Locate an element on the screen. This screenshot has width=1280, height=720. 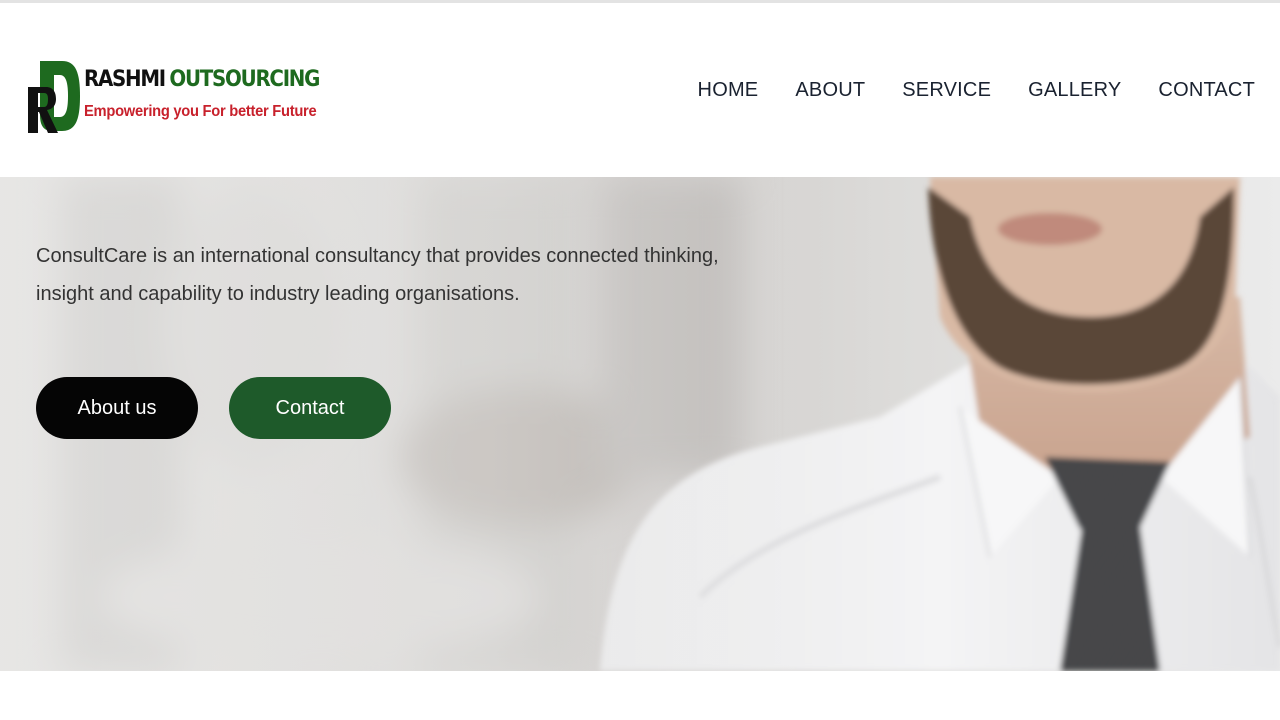
nav-about: ABOUT is located at coordinates (830, 90).